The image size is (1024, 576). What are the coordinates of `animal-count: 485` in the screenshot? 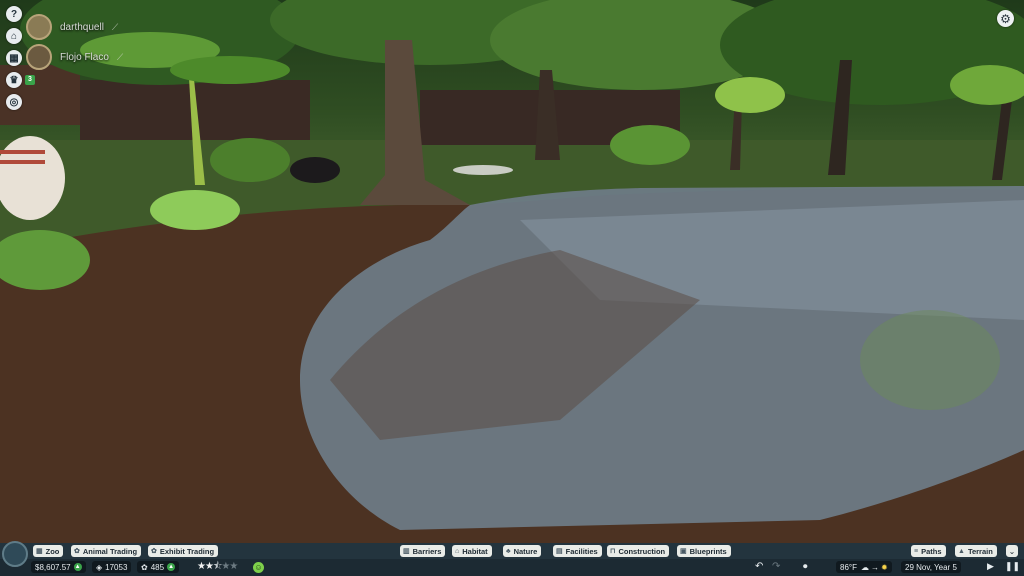 It's located at (157, 567).